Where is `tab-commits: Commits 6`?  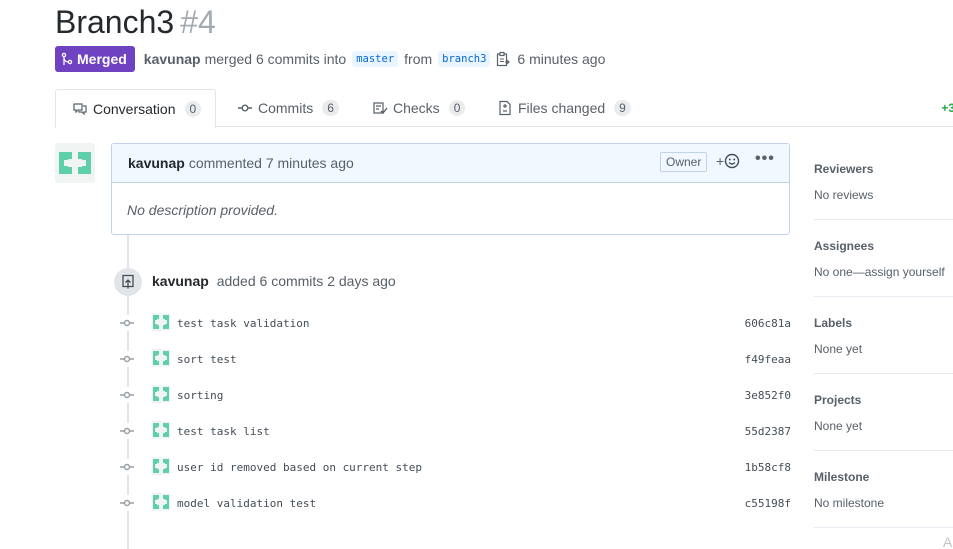 tab-commits: Commits 6 is located at coordinates (287, 108).